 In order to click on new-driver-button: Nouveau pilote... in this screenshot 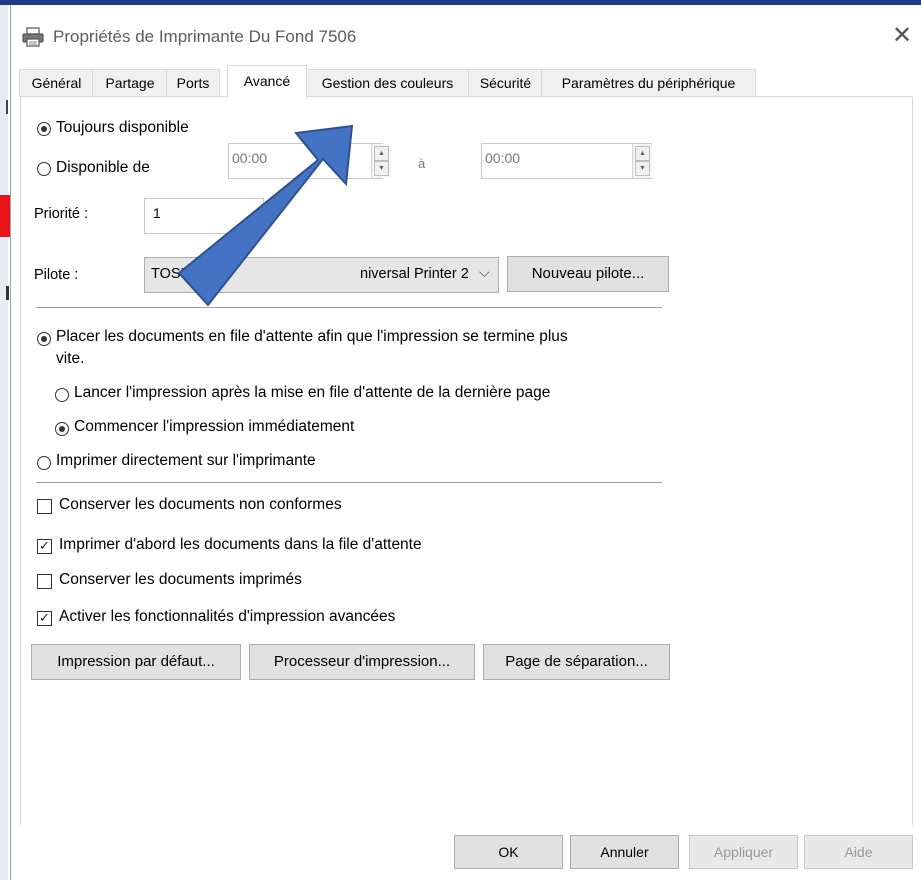, I will do `click(588, 274)`.